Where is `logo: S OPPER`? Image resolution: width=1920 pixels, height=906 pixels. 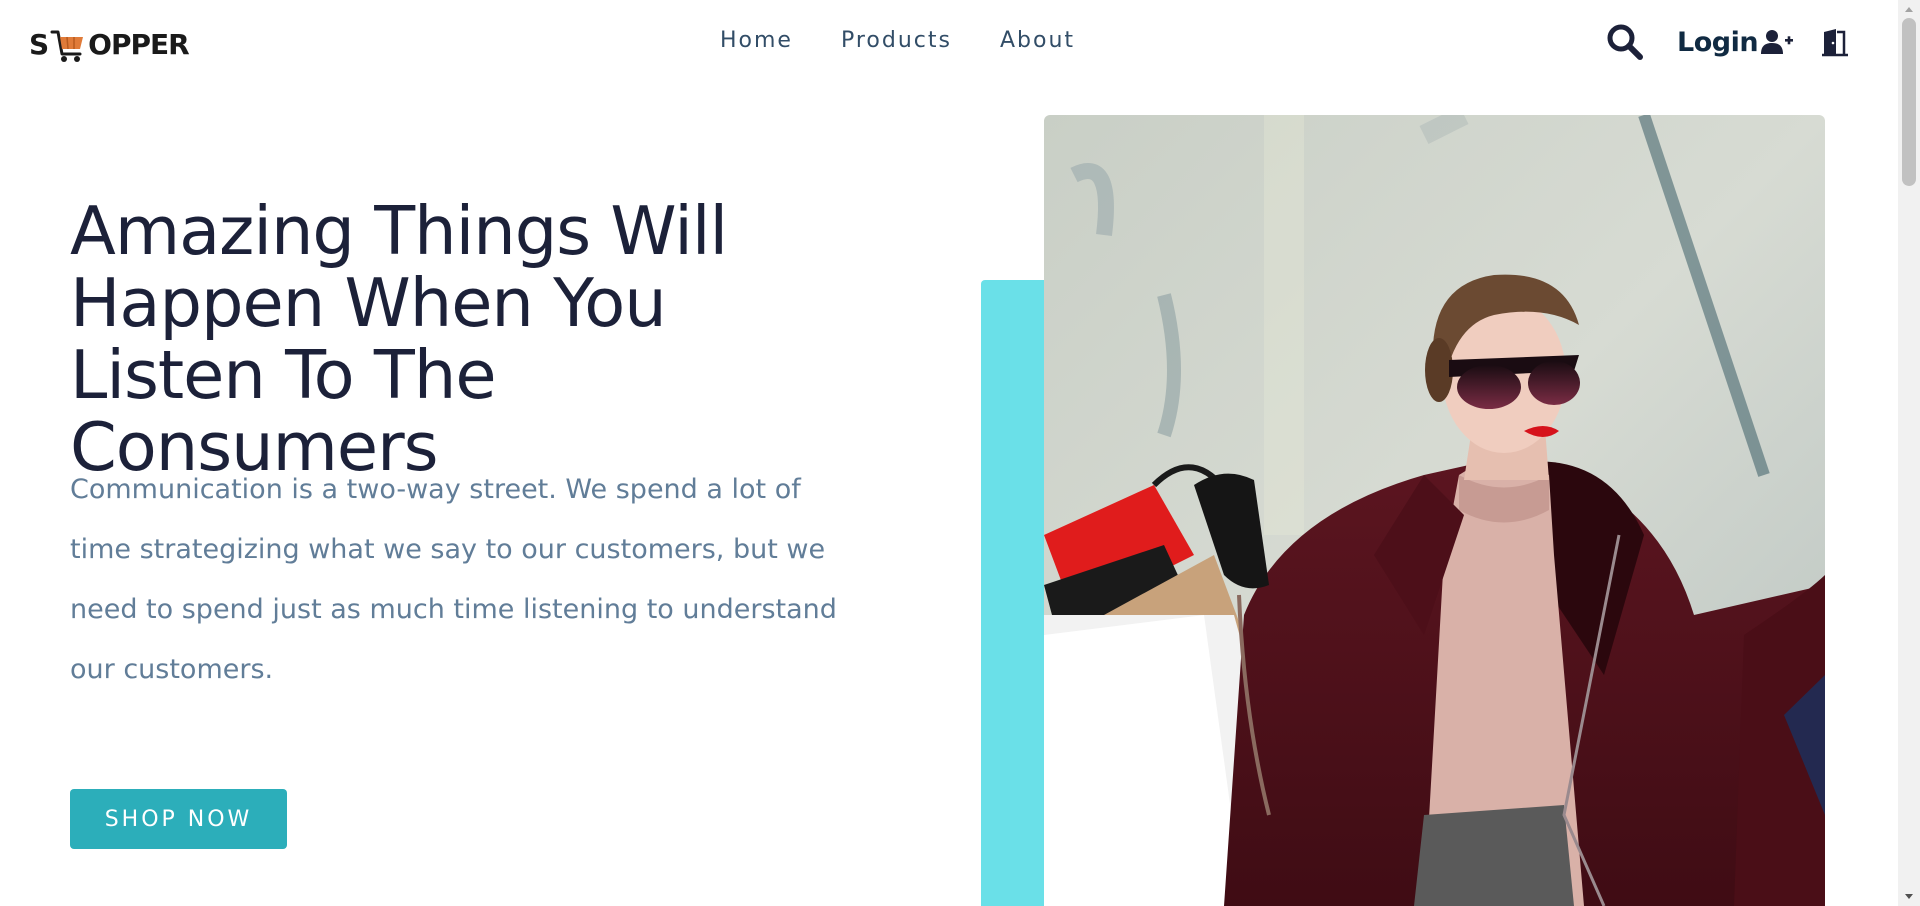 logo: S OPPER is located at coordinates (109, 44).